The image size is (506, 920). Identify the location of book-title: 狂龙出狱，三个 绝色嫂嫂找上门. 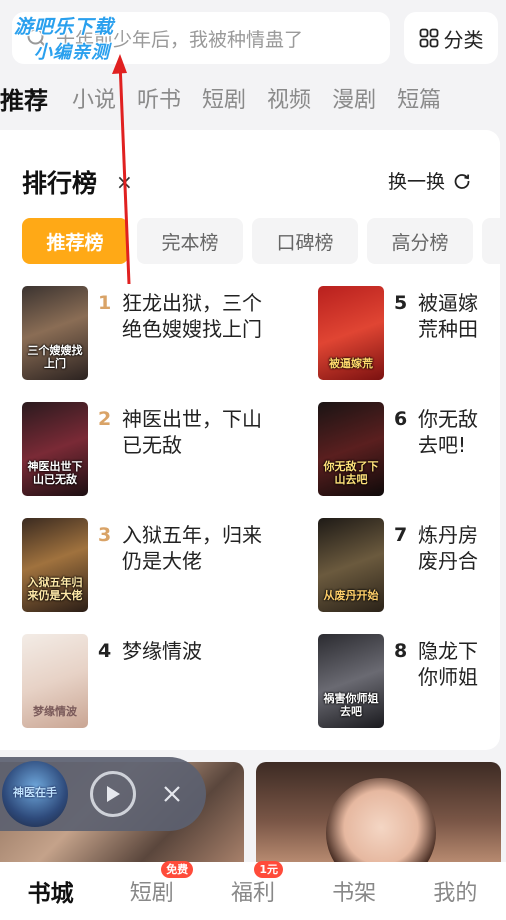
(192, 316).